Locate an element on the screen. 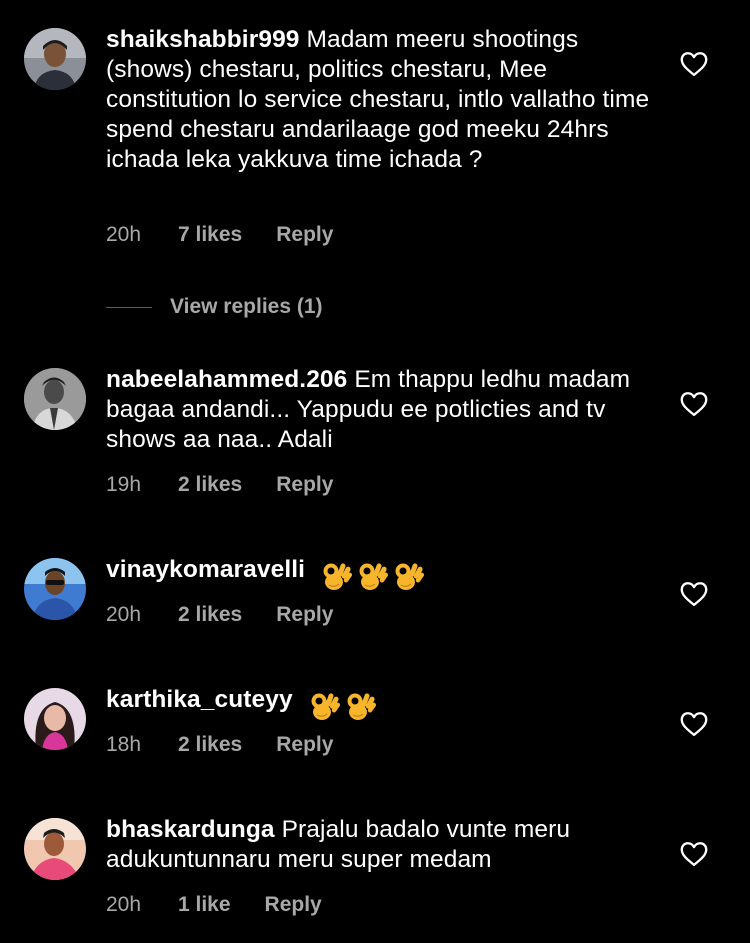 Image resolution: width=750 pixels, height=943 pixels. likes-count: 7 likes is located at coordinates (210, 235).